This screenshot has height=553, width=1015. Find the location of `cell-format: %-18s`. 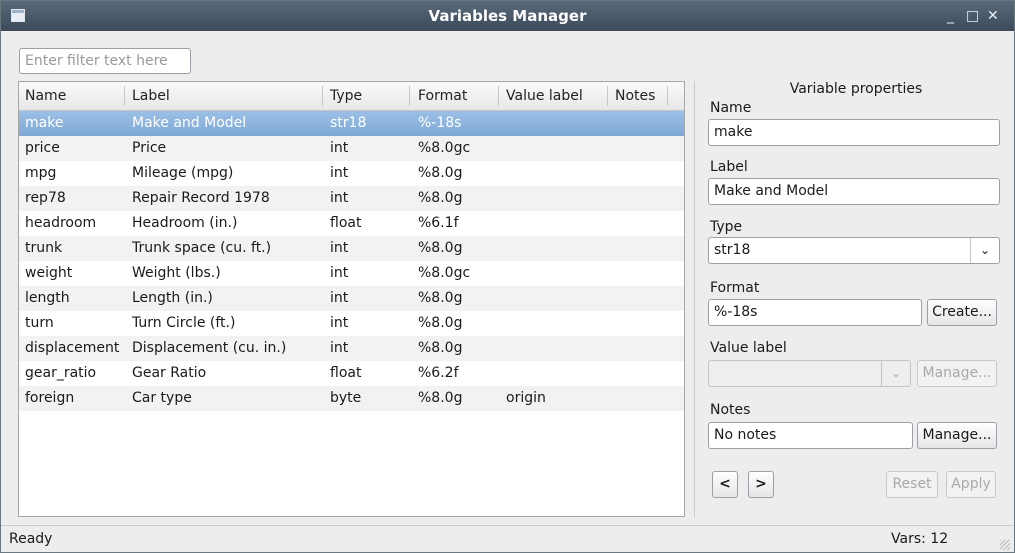

cell-format: %-18s is located at coordinates (440, 123).